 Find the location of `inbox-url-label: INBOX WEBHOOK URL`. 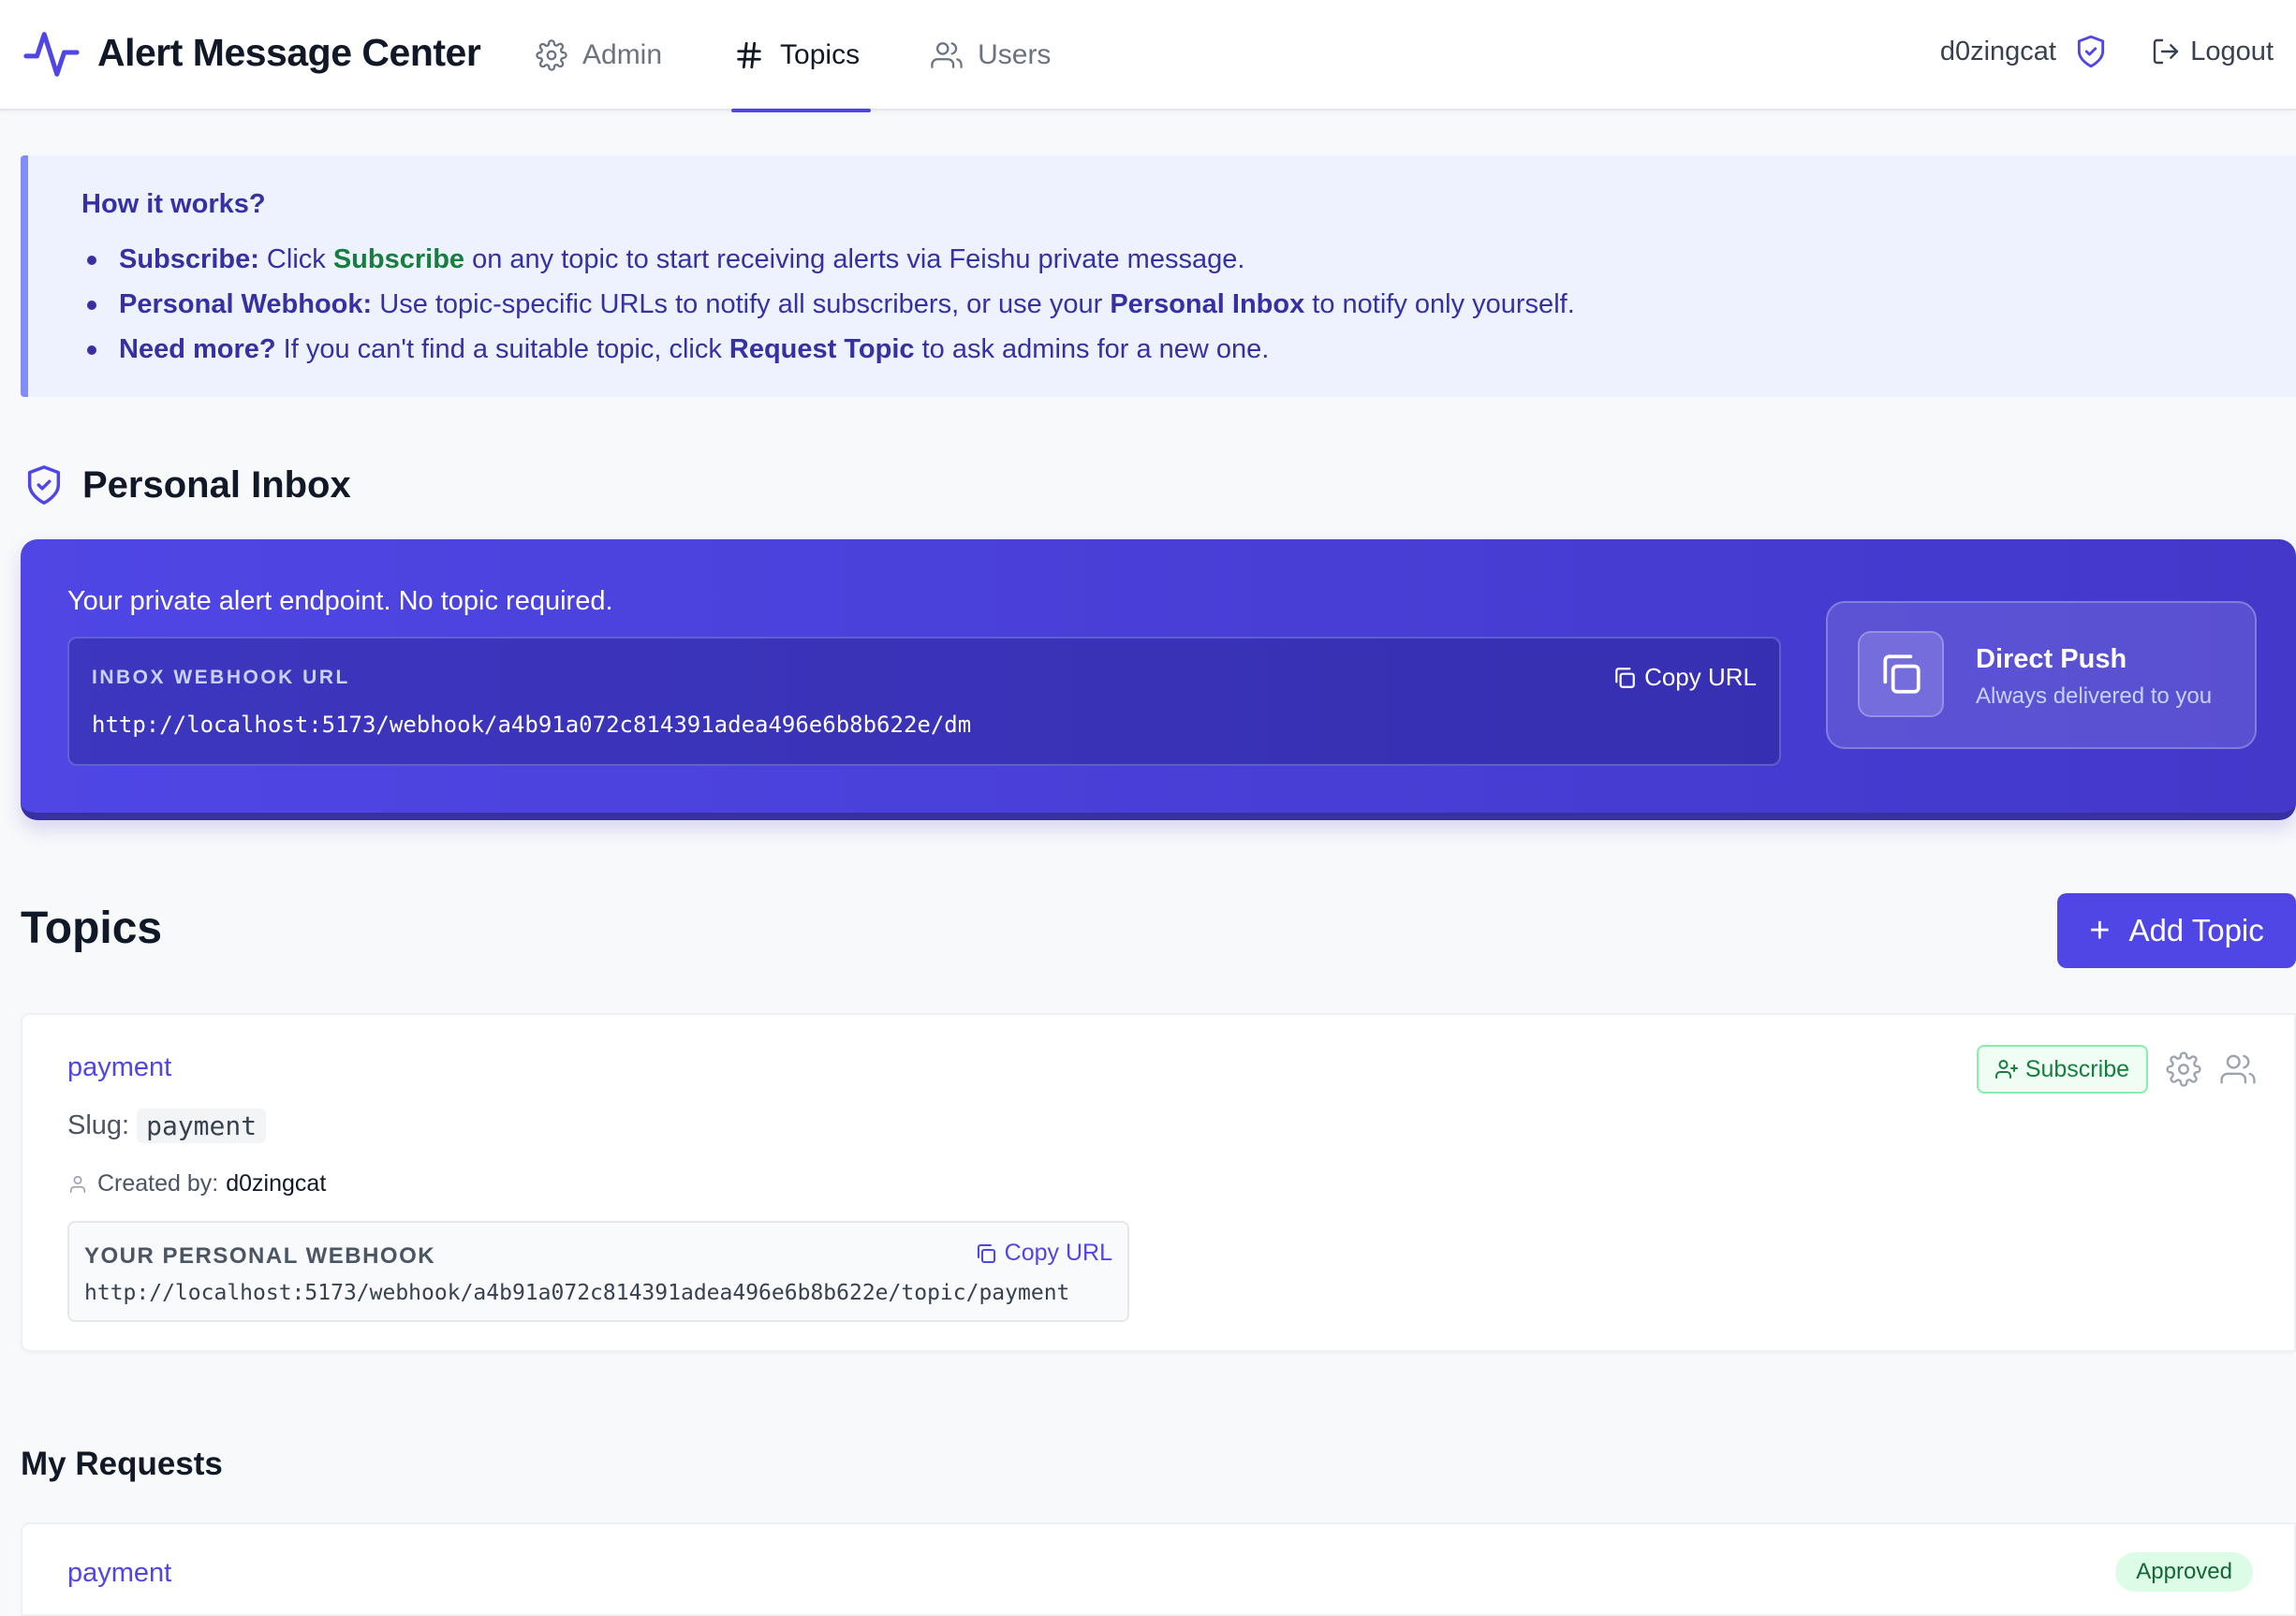

inbox-url-label: INBOX WEBHOOK URL is located at coordinates (221, 677).